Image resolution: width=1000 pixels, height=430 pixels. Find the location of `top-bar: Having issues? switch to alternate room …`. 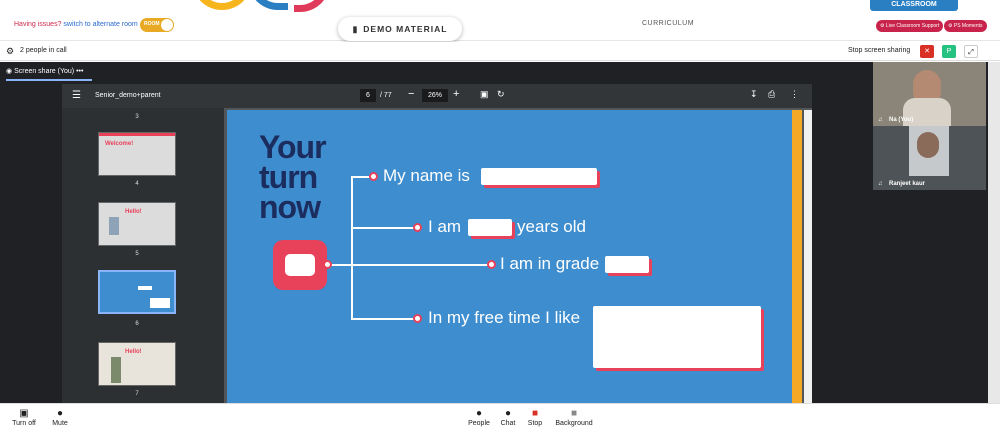

top-bar: Having issues? switch to alternate room … is located at coordinates (500, 20).